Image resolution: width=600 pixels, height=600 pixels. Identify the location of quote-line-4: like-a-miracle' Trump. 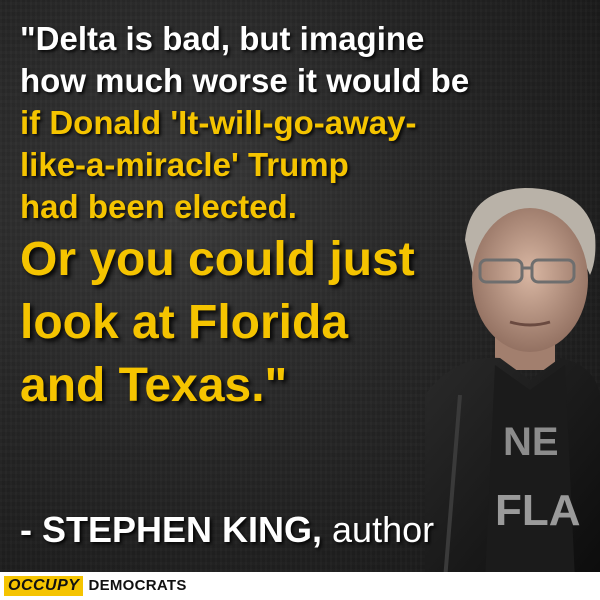
(184, 164).